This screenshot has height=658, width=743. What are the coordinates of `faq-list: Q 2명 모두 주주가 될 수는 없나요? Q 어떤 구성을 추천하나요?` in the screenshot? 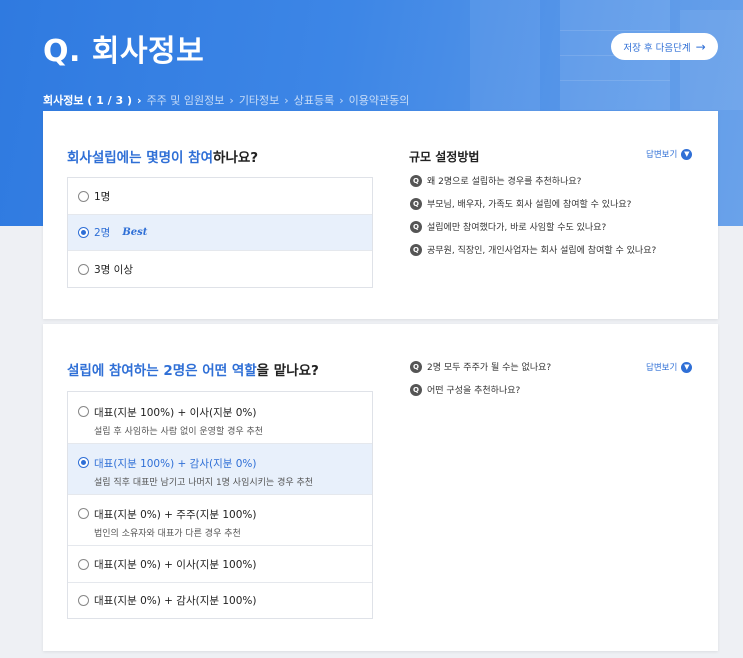 It's located at (480, 378).